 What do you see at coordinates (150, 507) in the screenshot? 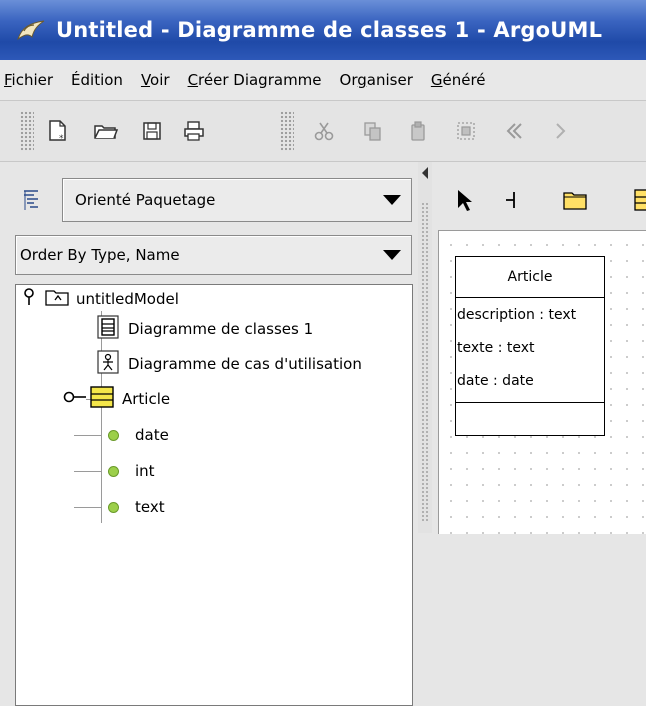
I see `tree-item-label: text` at bounding box center [150, 507].